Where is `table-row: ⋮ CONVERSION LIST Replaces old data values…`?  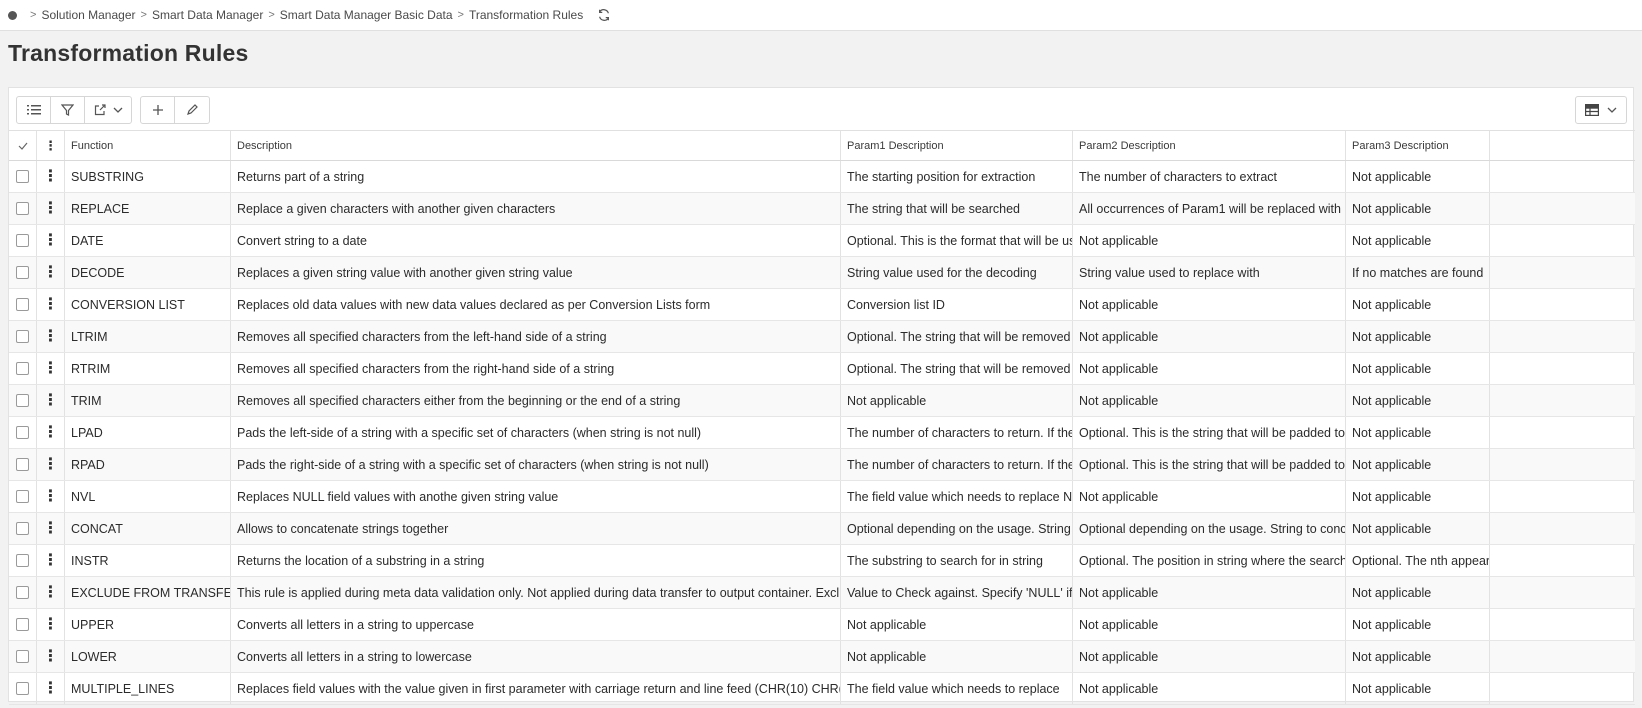 table-row: ⋮ CONVERSION LIST Replaces old data values… is located at coordinates (822, 305).